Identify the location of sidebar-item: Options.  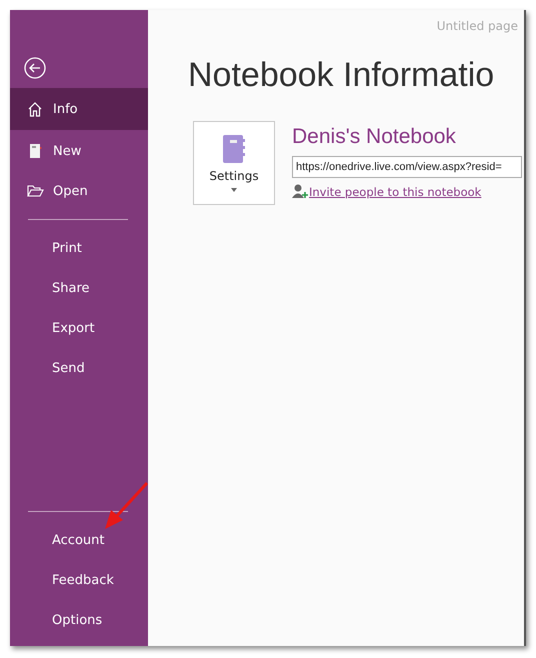
(79, 620).